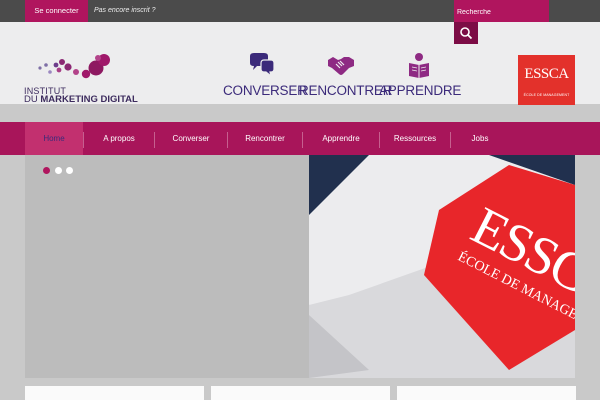 This screenshot has width=600, height=400. Describe the element at coordinates (546, 74) in the screenshot. I see `essca-logo-name: ESSCA` at that location.